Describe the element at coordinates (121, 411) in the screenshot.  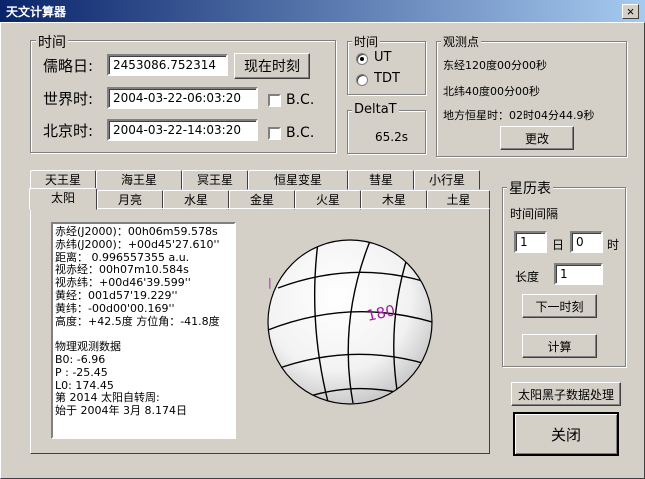
I see `info-line: 始于 2004年 3月 8.174日` at that location.